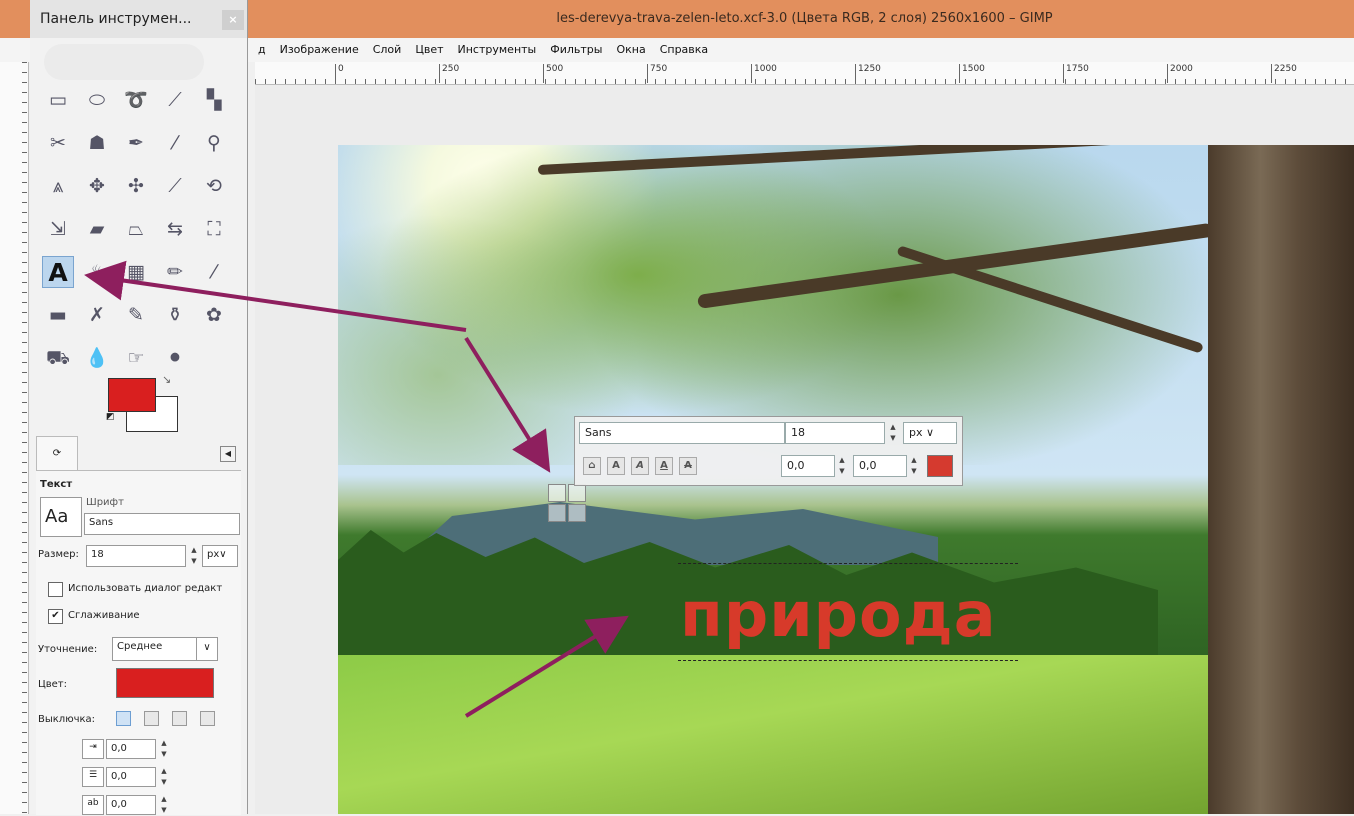 This screenshot has width=1354, height=816. Describe the element at coordinates (207, 649) in the screenshot. I see `chevron-down-icon: ∨` at that location.